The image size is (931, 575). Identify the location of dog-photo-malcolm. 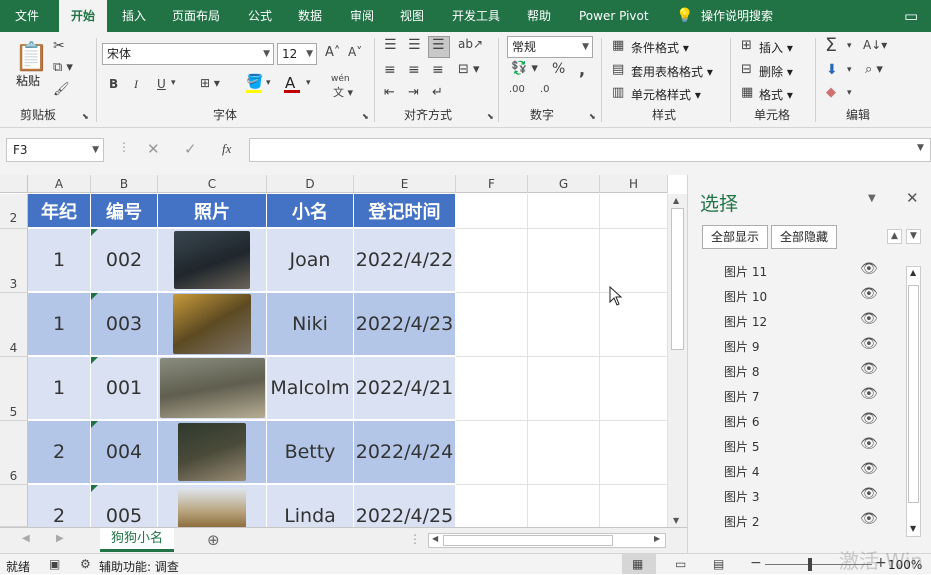
(212, 388).